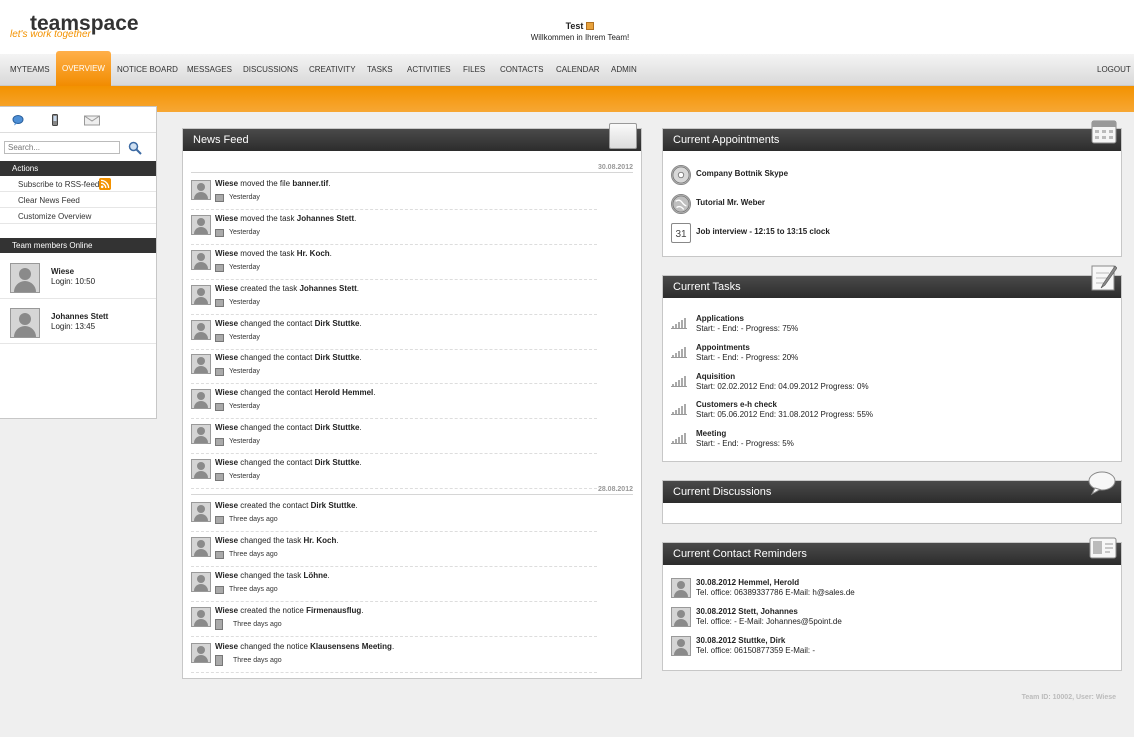  Describe the element at coordinates (575, 26) in the screenshot. I see `user-name: Test` at that location.